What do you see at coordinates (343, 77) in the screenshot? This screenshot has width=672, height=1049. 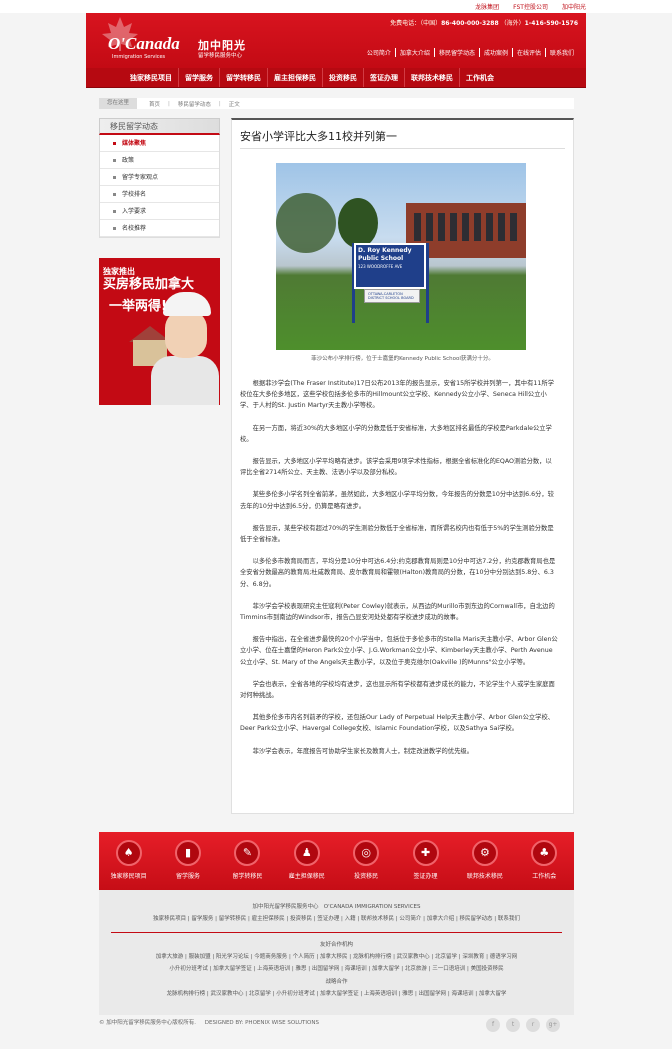 I see `nav-investment: 投资移民` at bounding box center [343, 77].